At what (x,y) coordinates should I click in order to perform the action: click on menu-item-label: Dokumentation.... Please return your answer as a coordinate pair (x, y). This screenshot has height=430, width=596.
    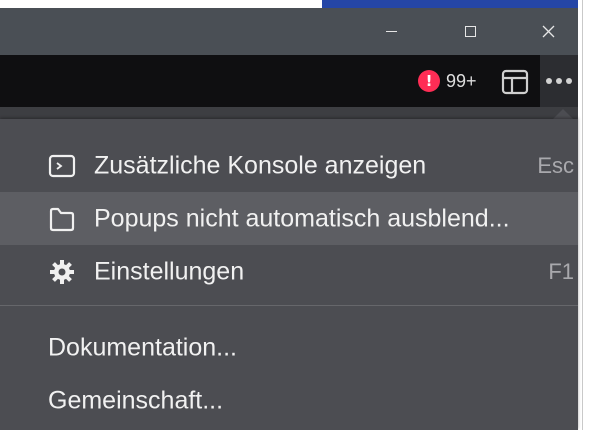
    Looking at the image, I should click on (142, 347).